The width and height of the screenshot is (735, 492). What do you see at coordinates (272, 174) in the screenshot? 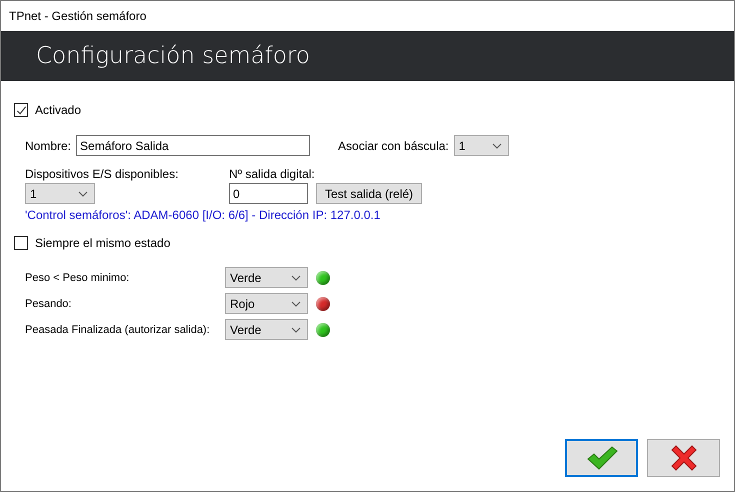
I see `field-label: Nº salida digital:` at bounding box center [272, 174].